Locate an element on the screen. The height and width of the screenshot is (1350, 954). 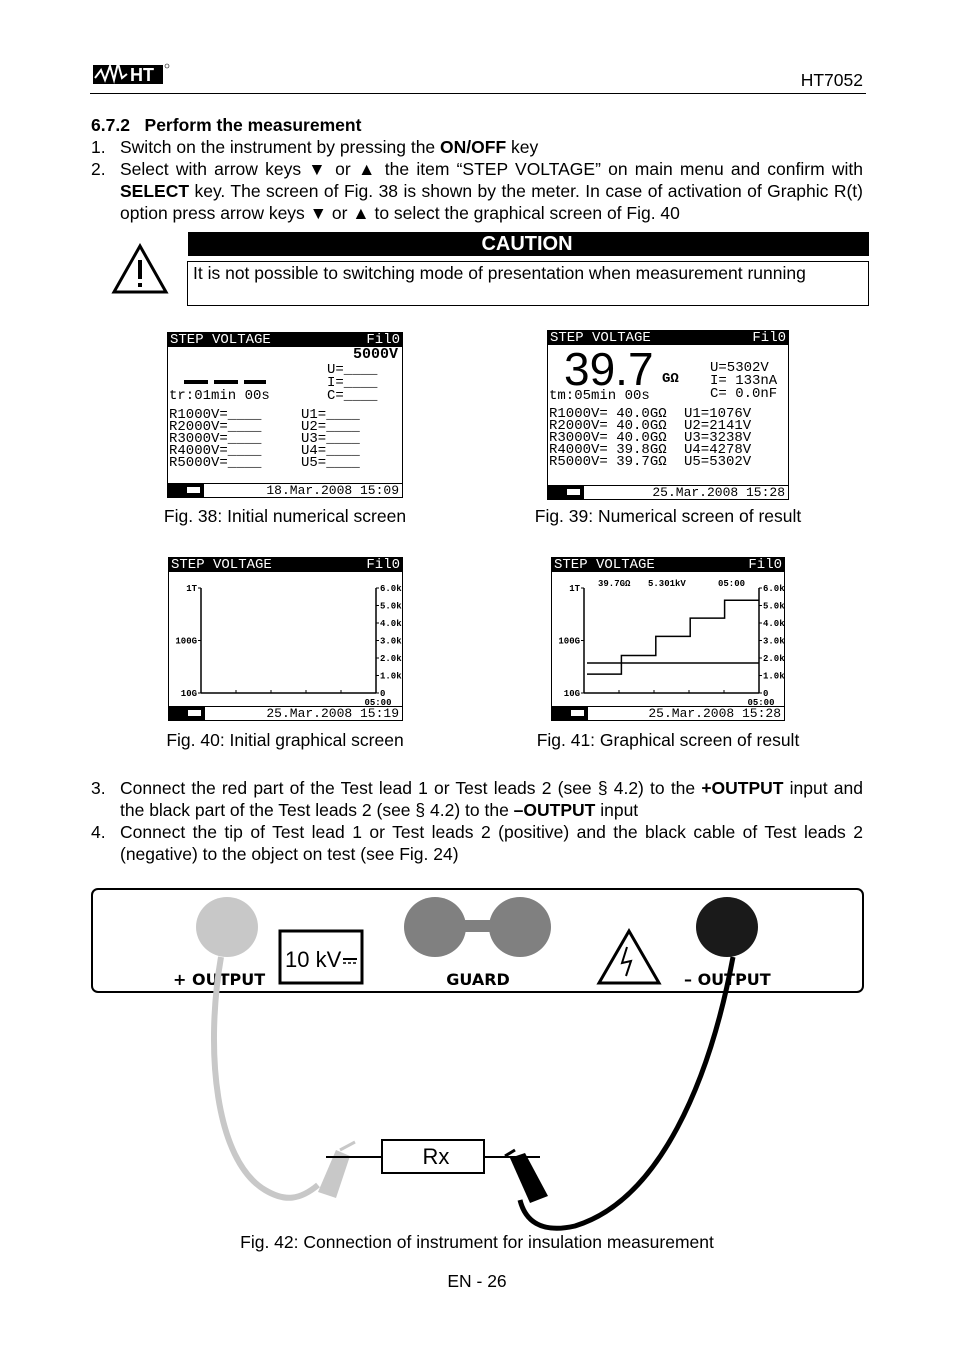
lcd-status-bar: 25.Mar.2008 15:19 is located at coordinates (285, 713).